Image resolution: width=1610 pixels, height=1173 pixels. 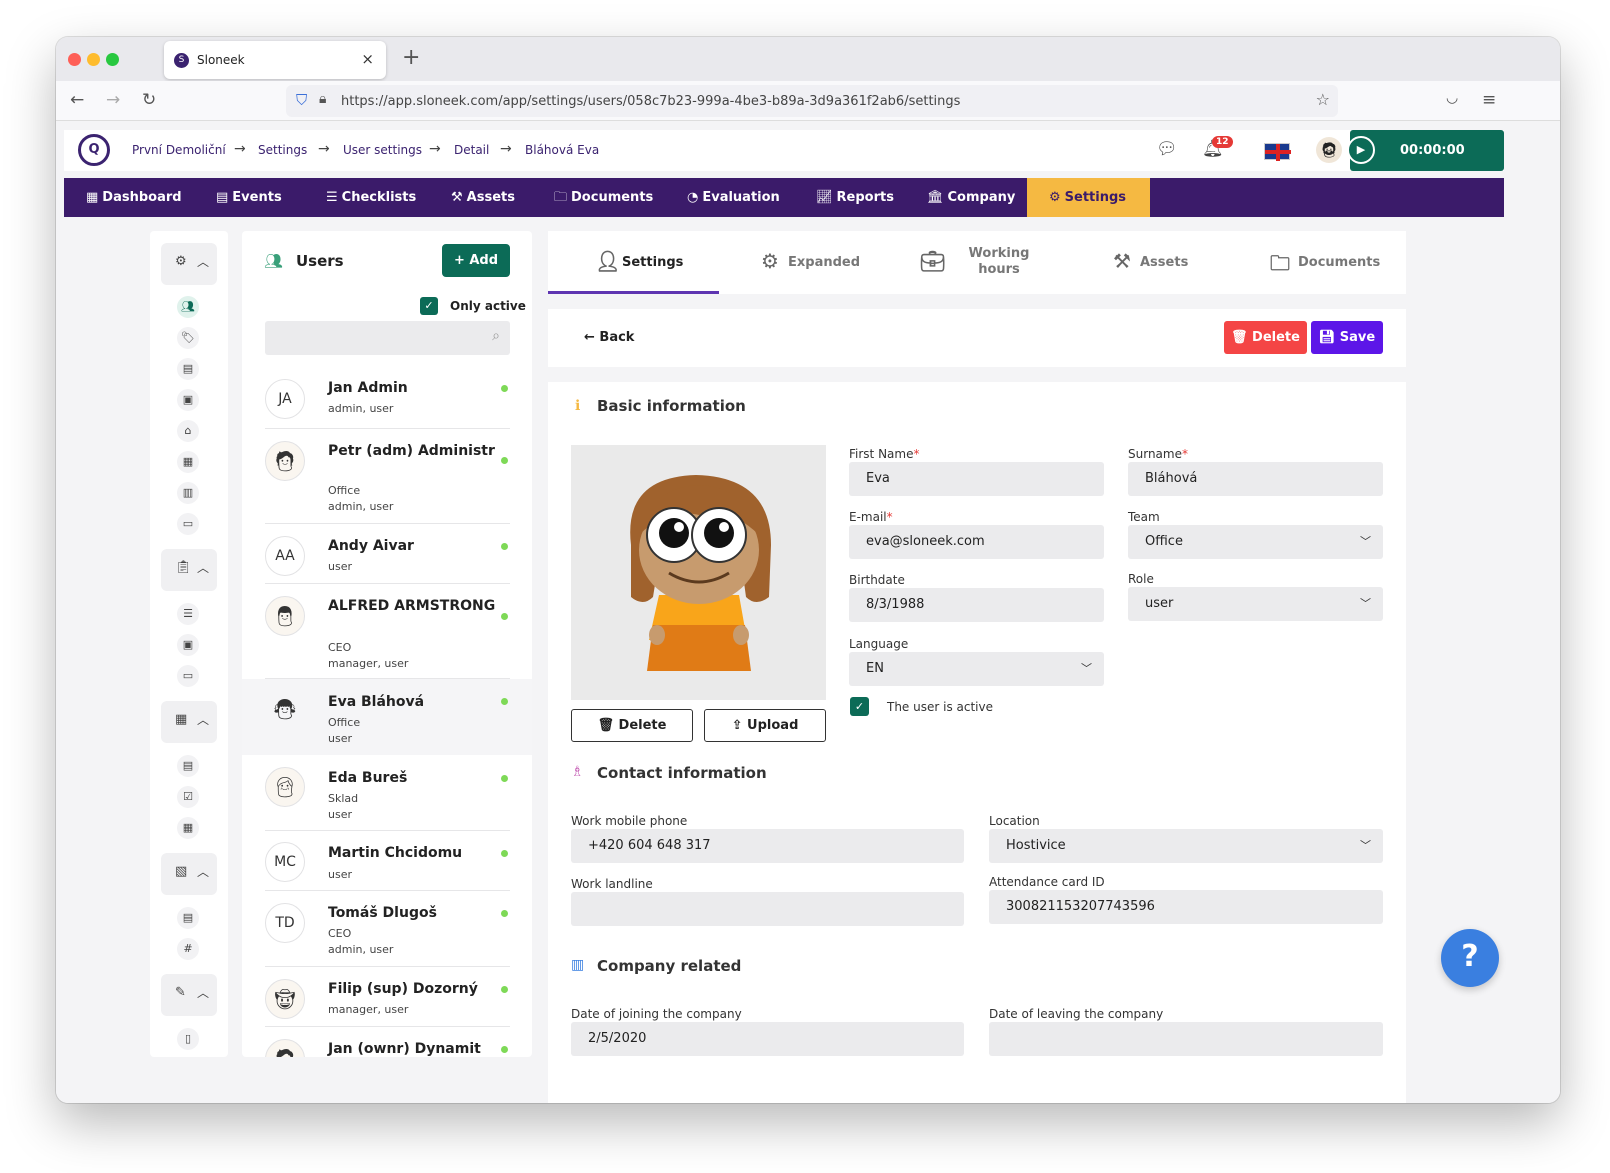 What do you see at coordinates (188, 369) in the screenshot?
I see `chart-icon: ▤` at bounding box center [188, 369].